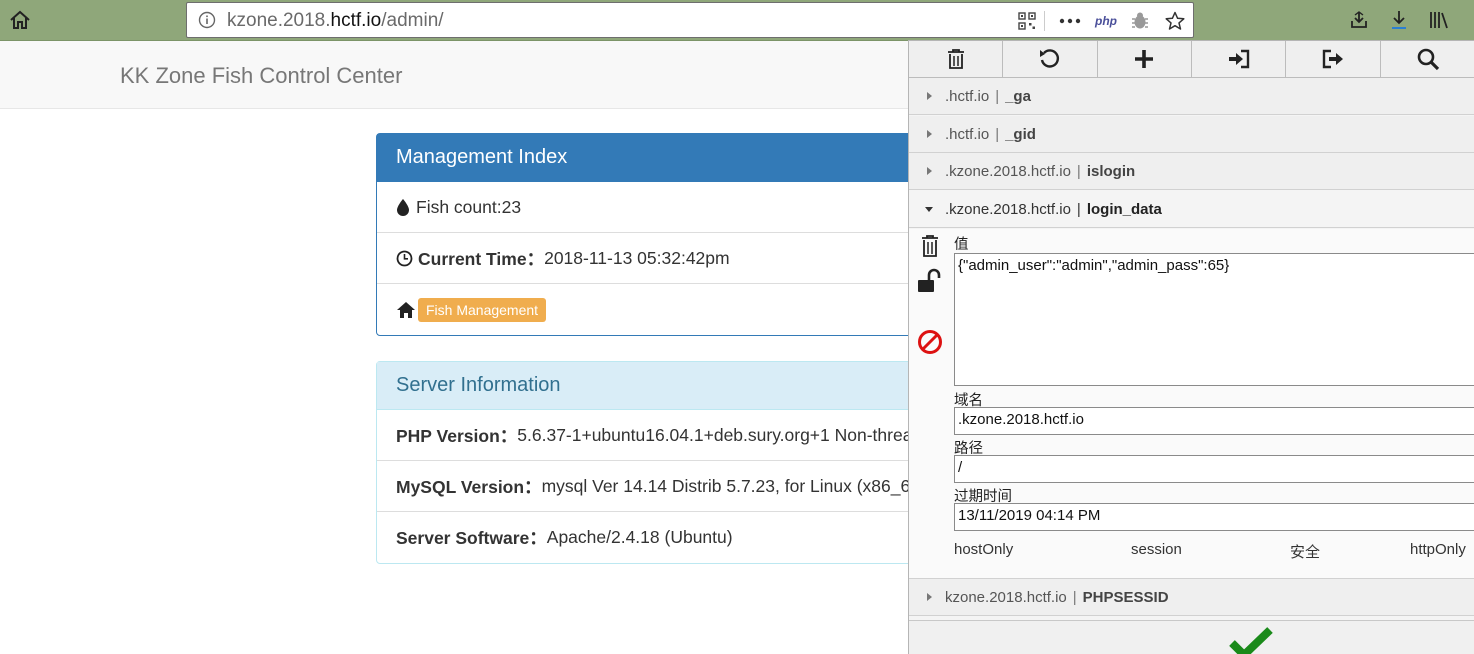  What do you see at coordinates (412, 20) in the screenshot?
I see `url-path: /admin/` at bounding box center [412, 20].